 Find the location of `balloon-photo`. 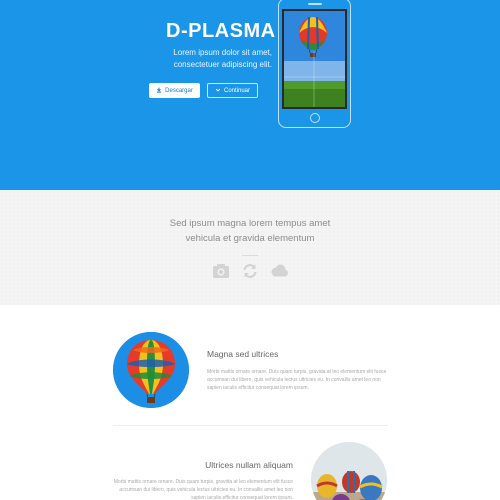

balloon-photo is located at coordinates (314, 59).